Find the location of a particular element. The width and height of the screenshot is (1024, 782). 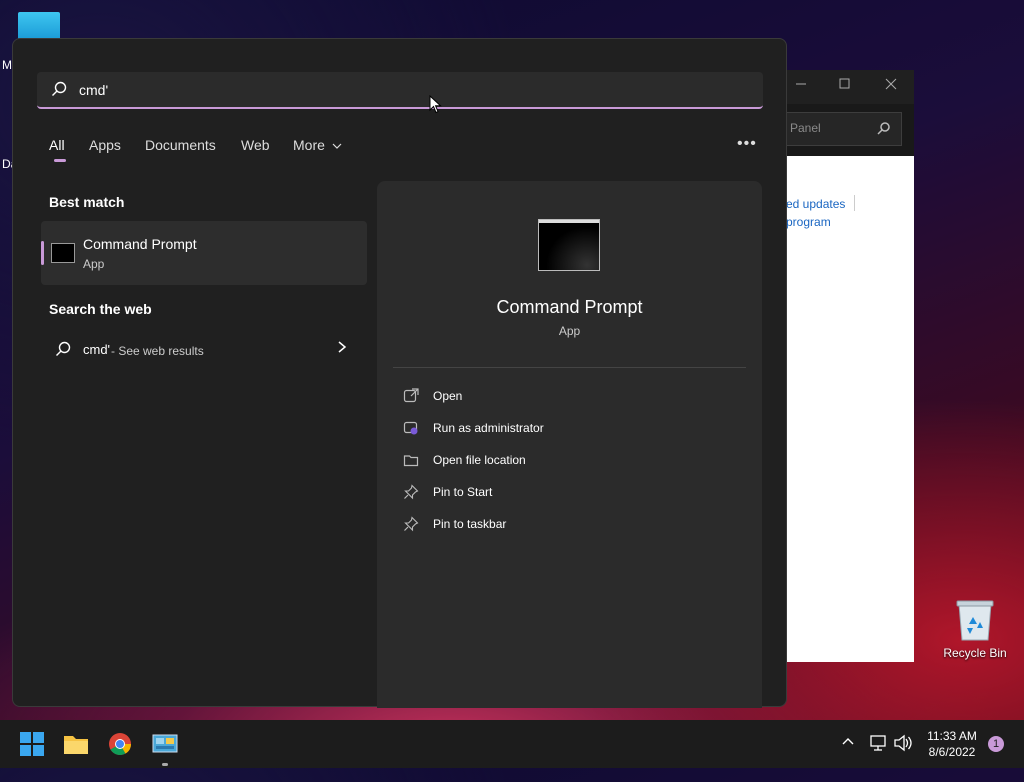

volume-icon is located at coordinates (903, 758).